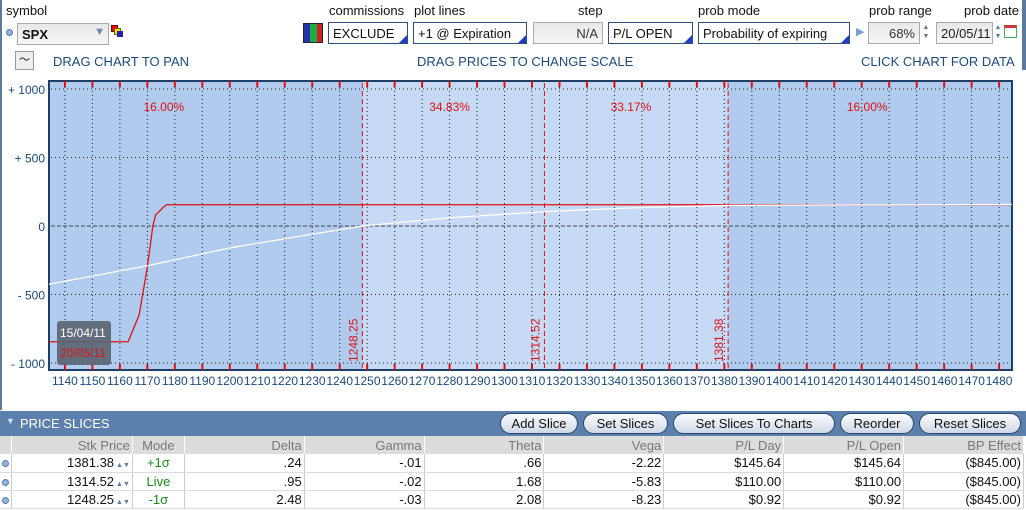 This screenshot has width=1026, height=510. I want to click on legend-entry-expiration: 20/05/11, so click(83, 353).